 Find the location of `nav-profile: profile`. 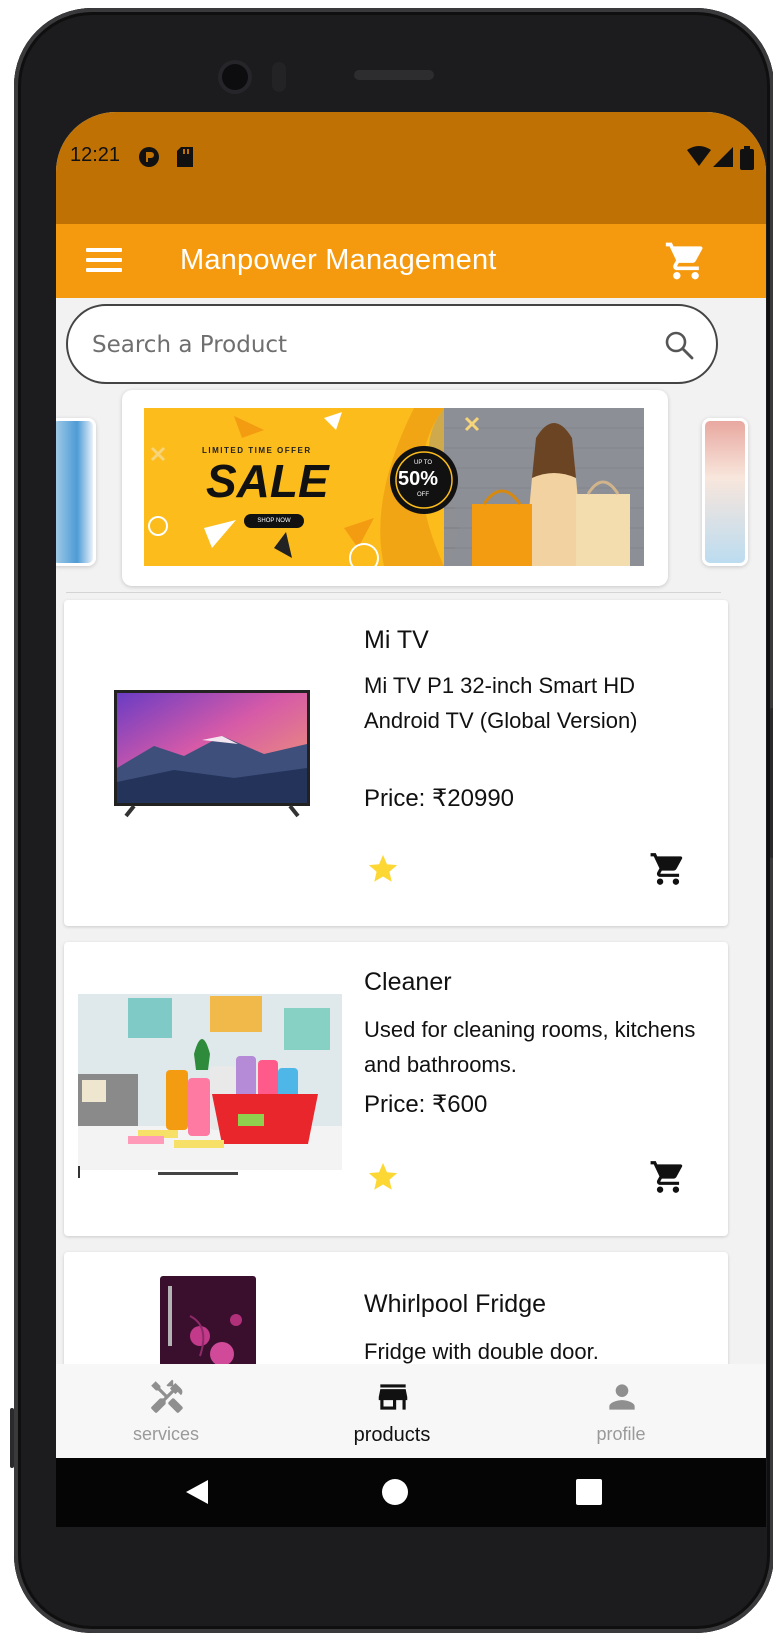

nav-profile: profile is located at coordinates (621, 1411).